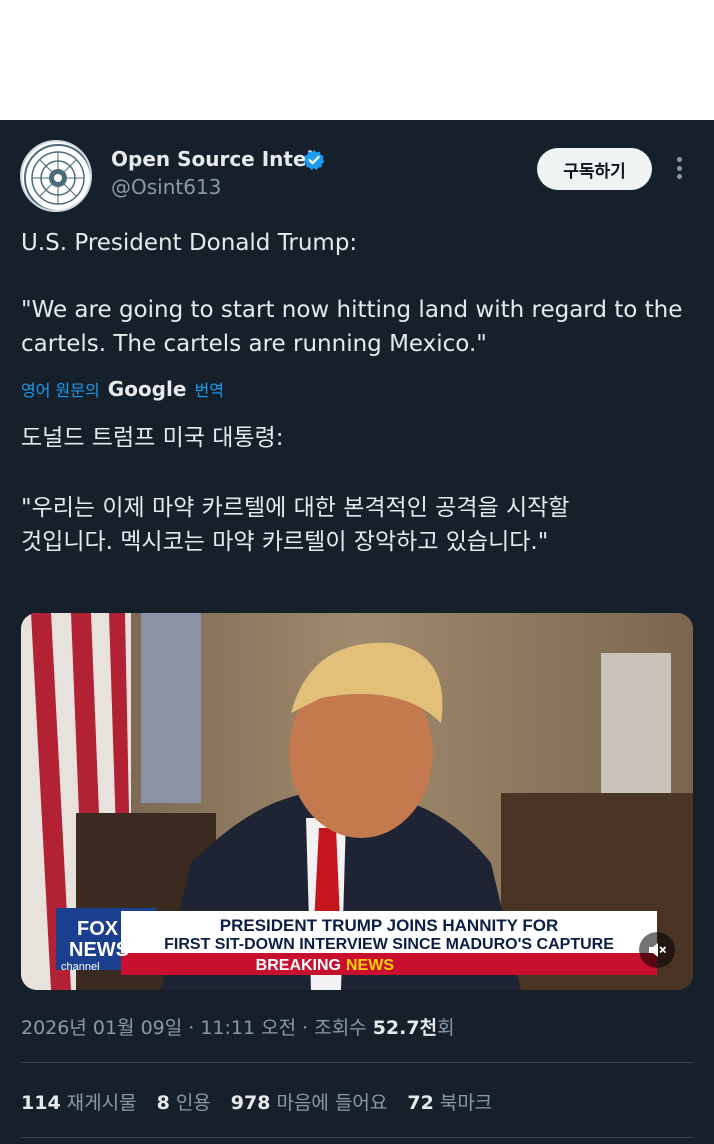 The width and height of the screenshot is (714, 1144). What do you see at coordinates (466, 1103) in the screenshot?
I see `bookmarks-label: 북마크` at bounding box center [466, 1103].